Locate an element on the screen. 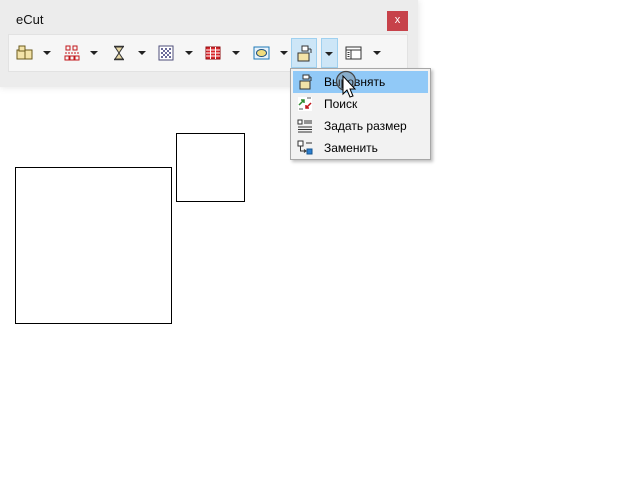 The width and height of the screenshot is (640, 482). hourglass-dropdown-arrow is located at coordinates (142, 53).